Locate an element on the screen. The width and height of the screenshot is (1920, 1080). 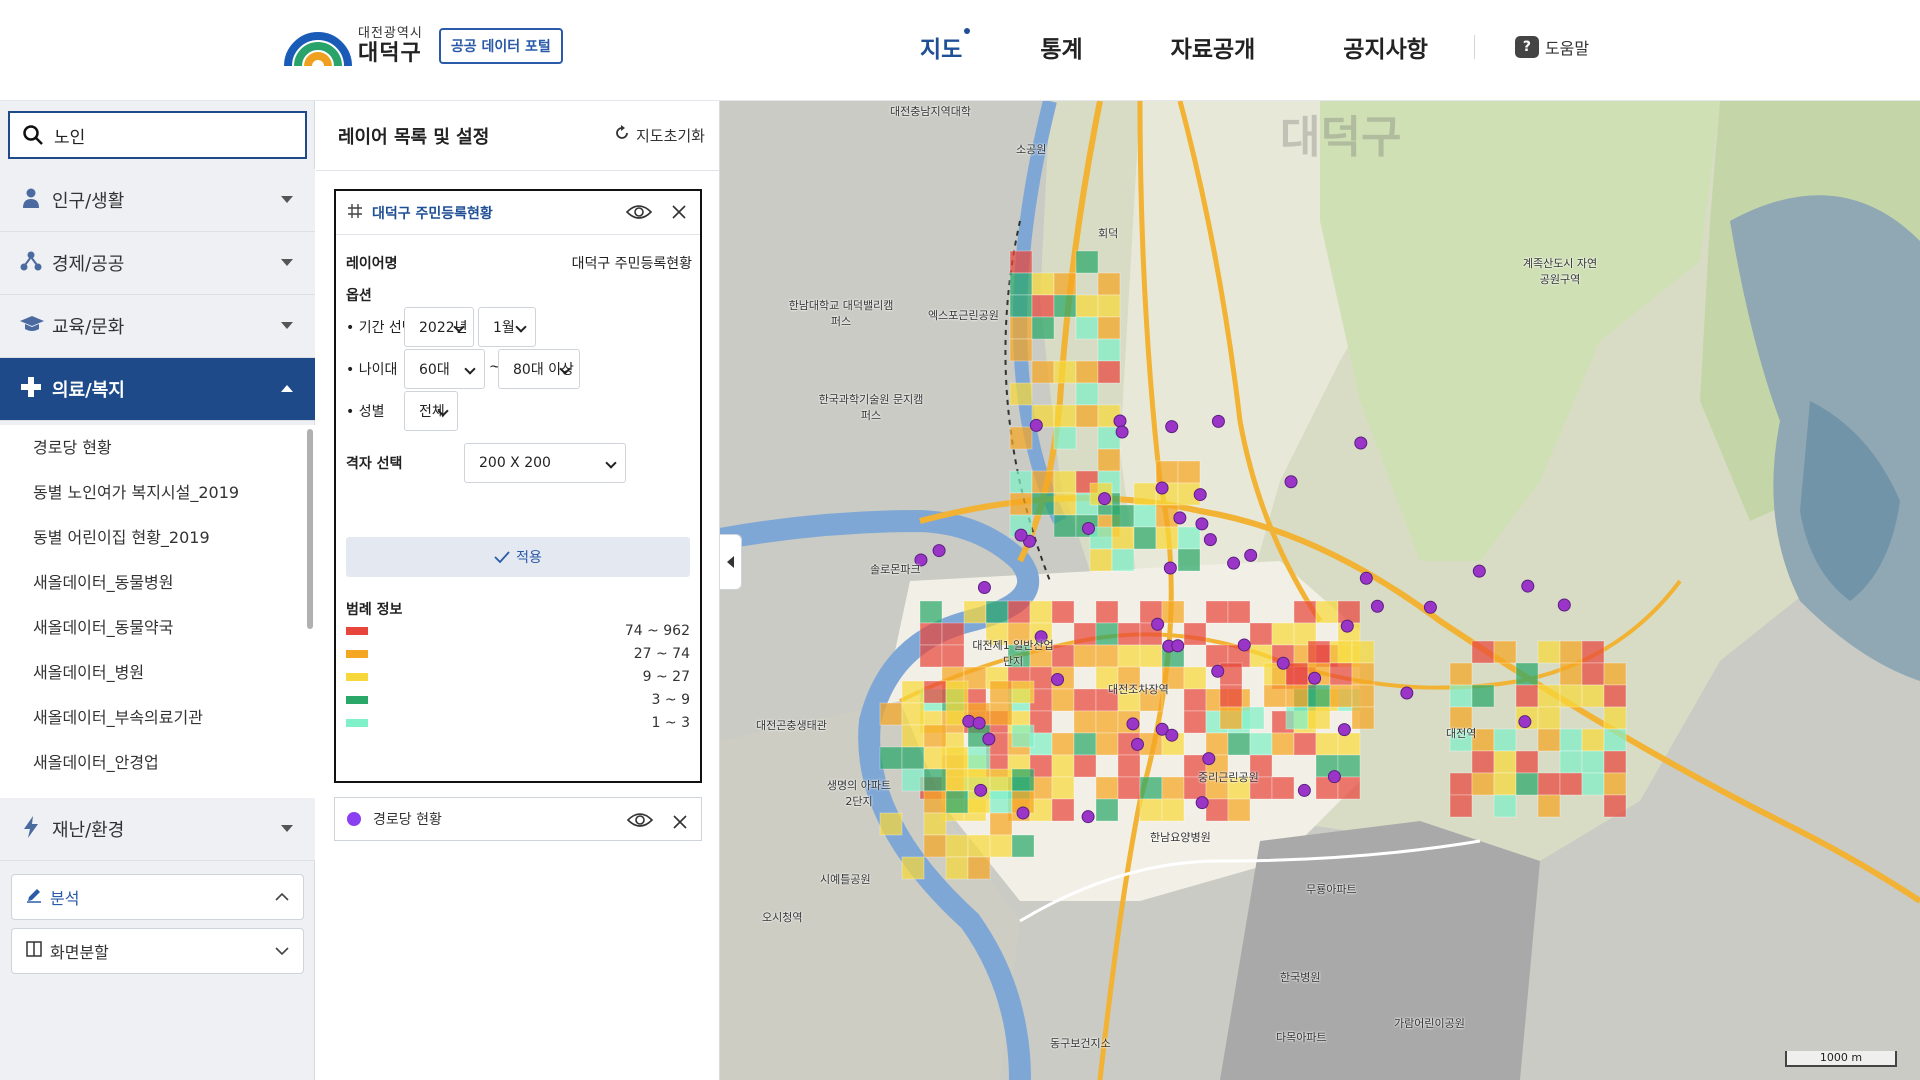
category-medical-welfare: 의료/복지 is located at coordinates (157, 389).